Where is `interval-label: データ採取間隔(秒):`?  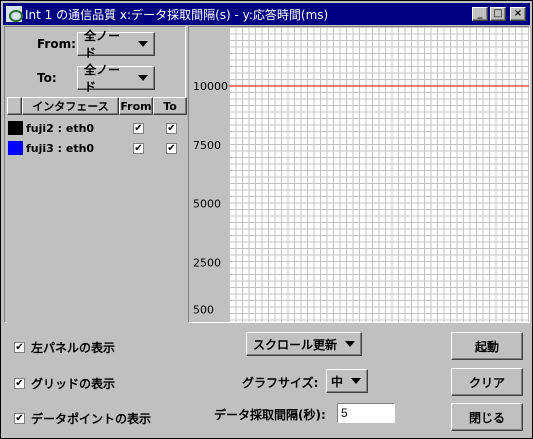 interval-label: データ採取間隔(秒): is located at coordinates (270, 415).